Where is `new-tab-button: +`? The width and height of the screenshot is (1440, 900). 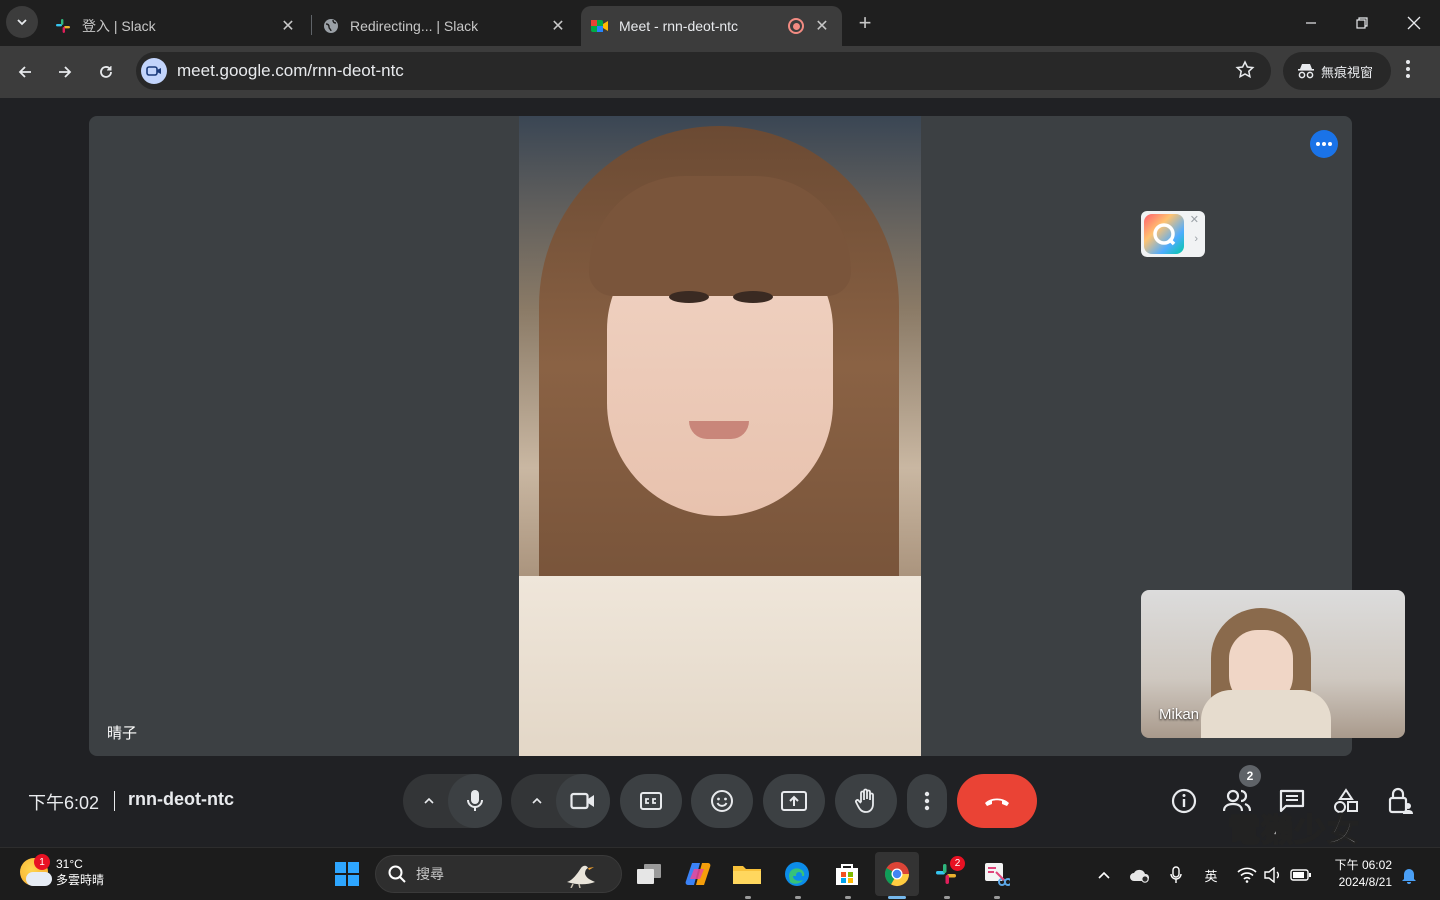
new-tab-button: + is located at coordinates (865, 23).